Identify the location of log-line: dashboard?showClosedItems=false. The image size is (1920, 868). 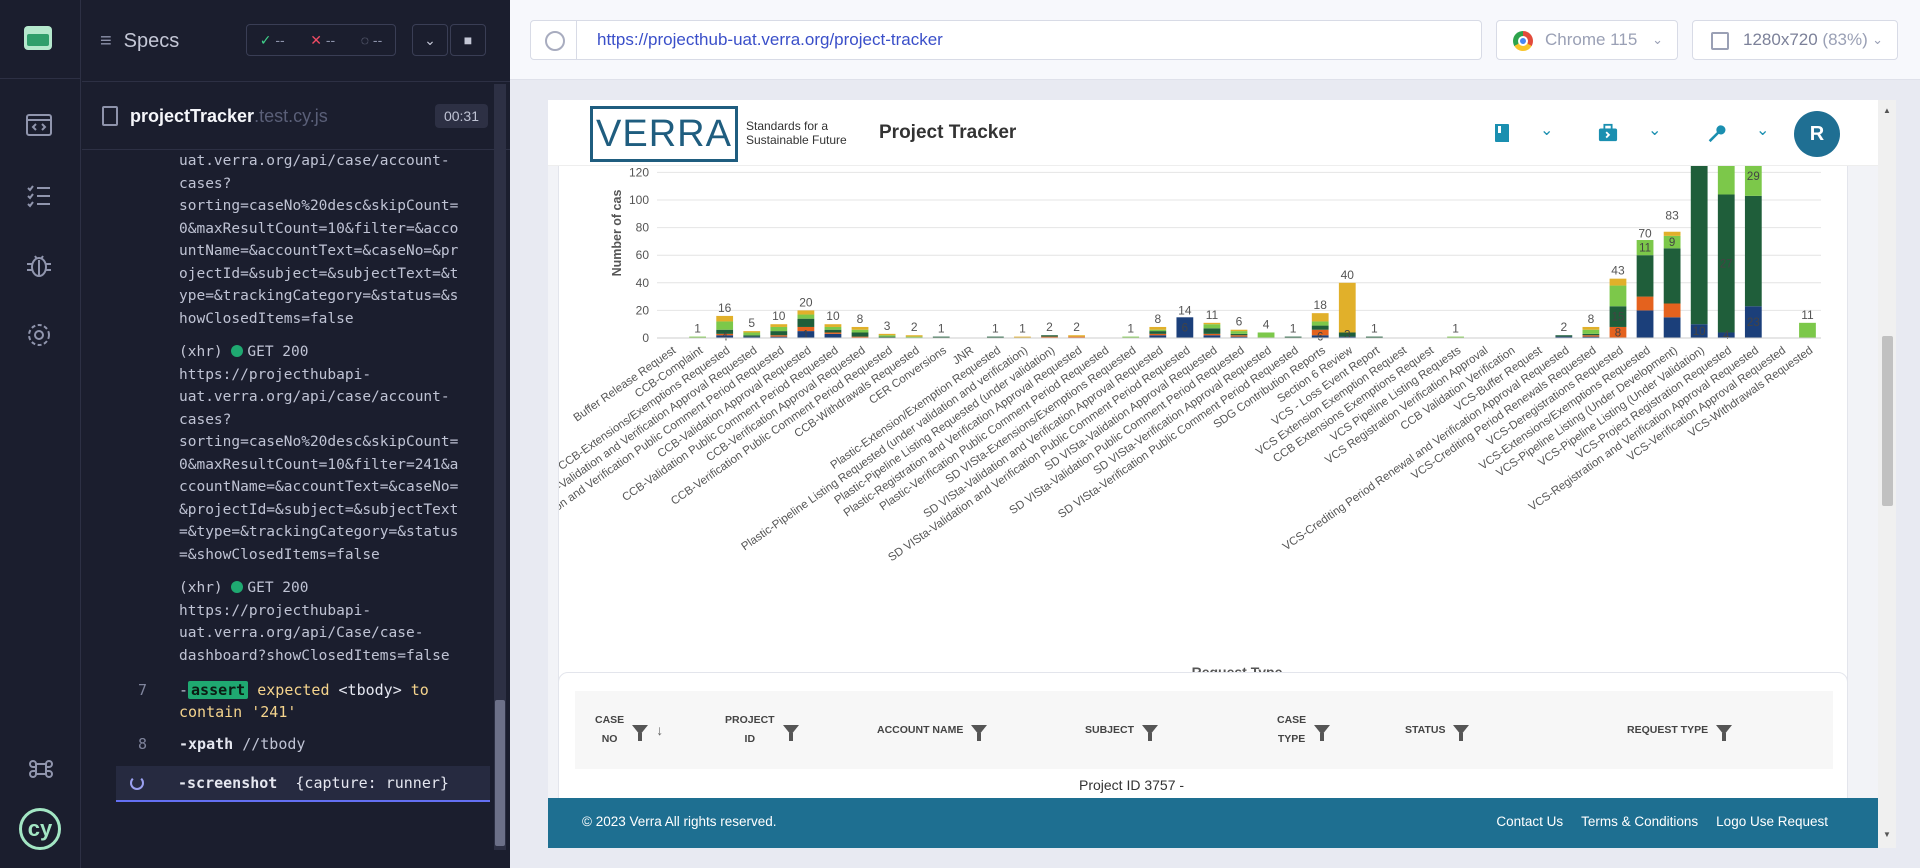
(314, 655).